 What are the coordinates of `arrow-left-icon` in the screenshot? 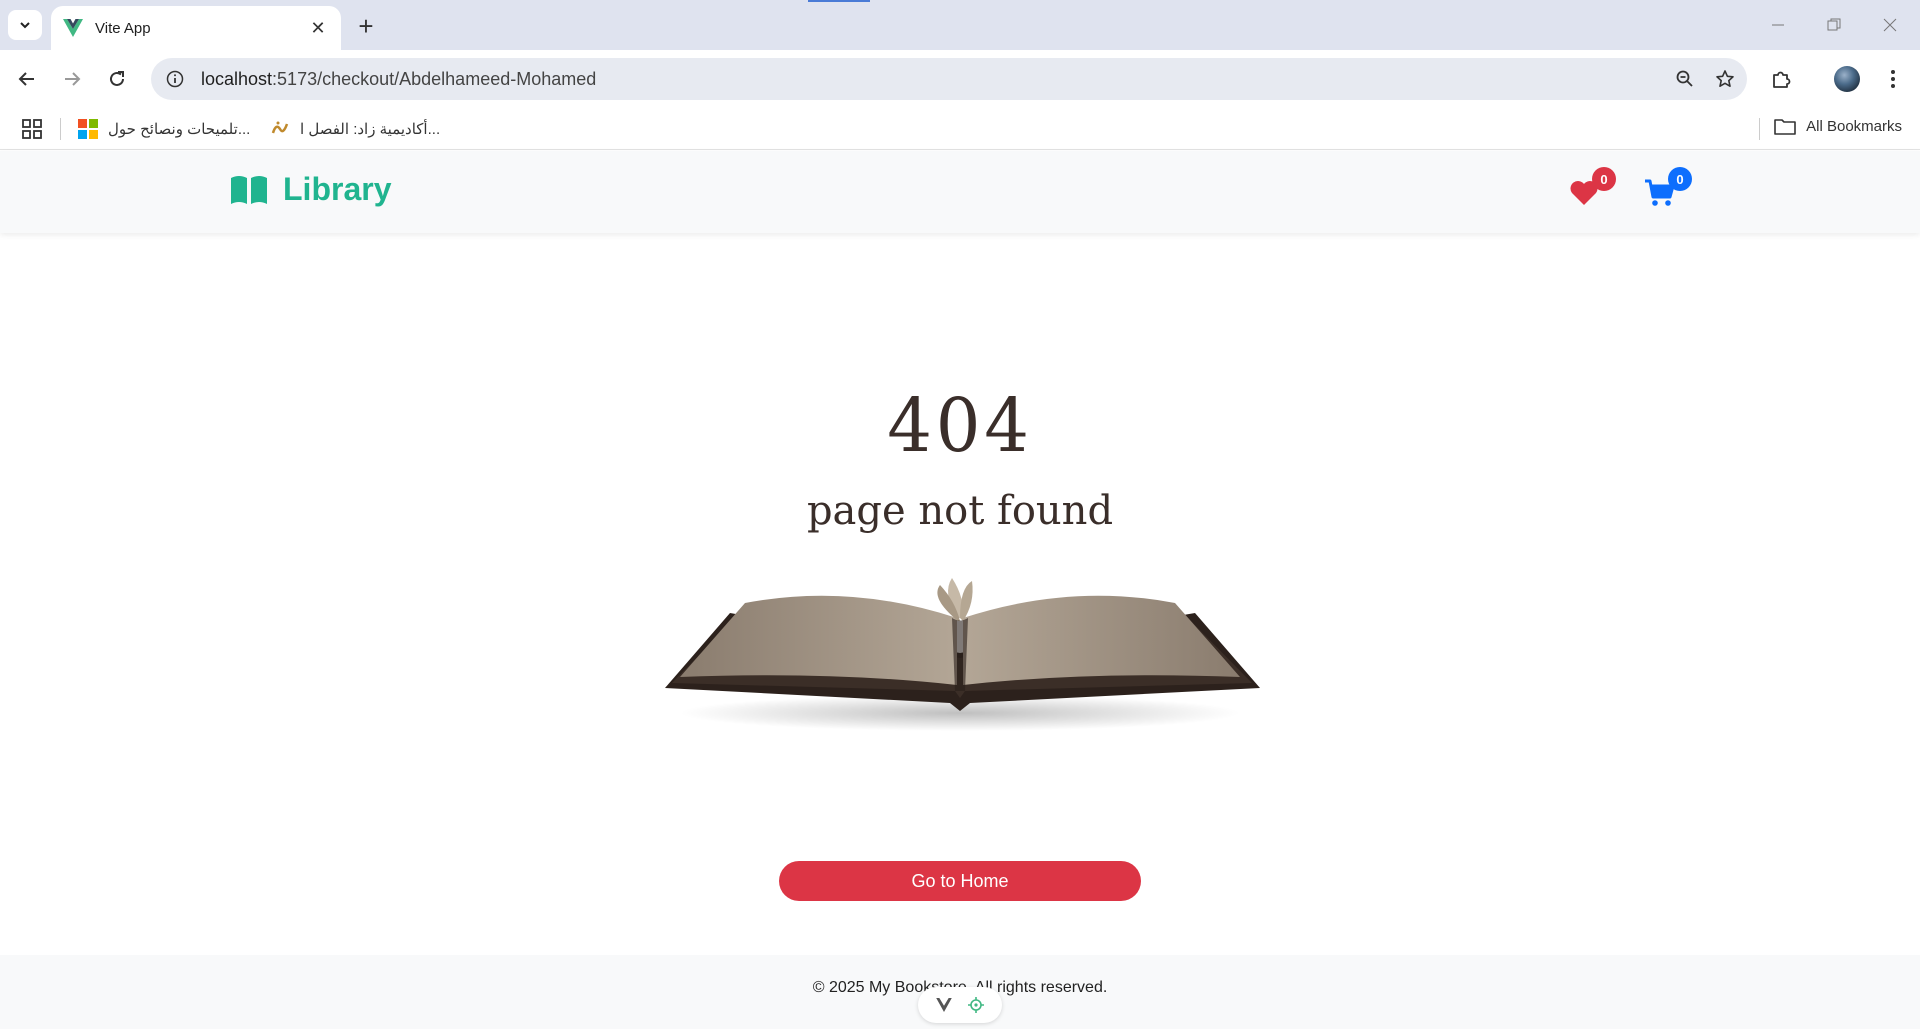 It's located at (26, 79).